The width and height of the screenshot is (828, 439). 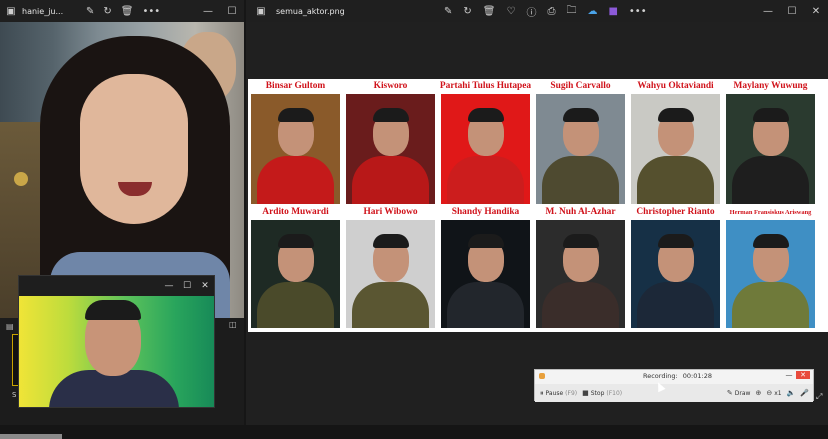 I want to click on close-button: ✕, so click(x=816, y=11).